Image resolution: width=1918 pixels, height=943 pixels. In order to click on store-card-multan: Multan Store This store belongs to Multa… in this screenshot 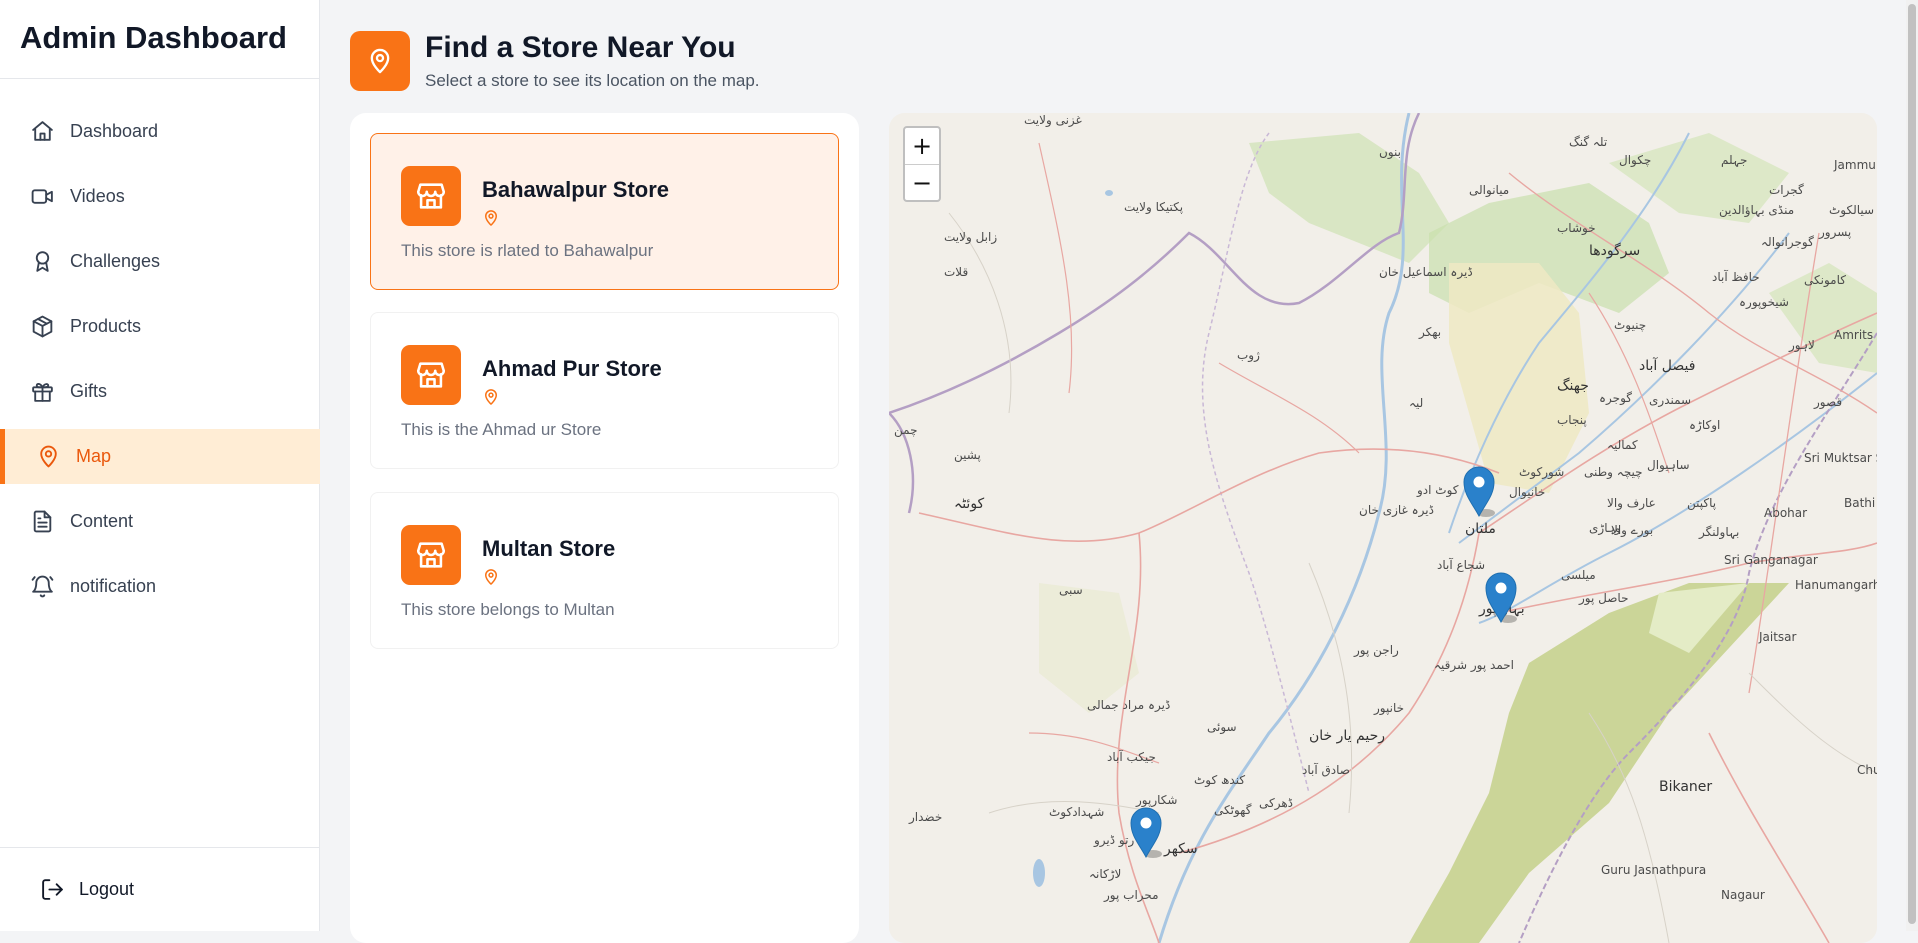, I will do `click(604, 570)`.